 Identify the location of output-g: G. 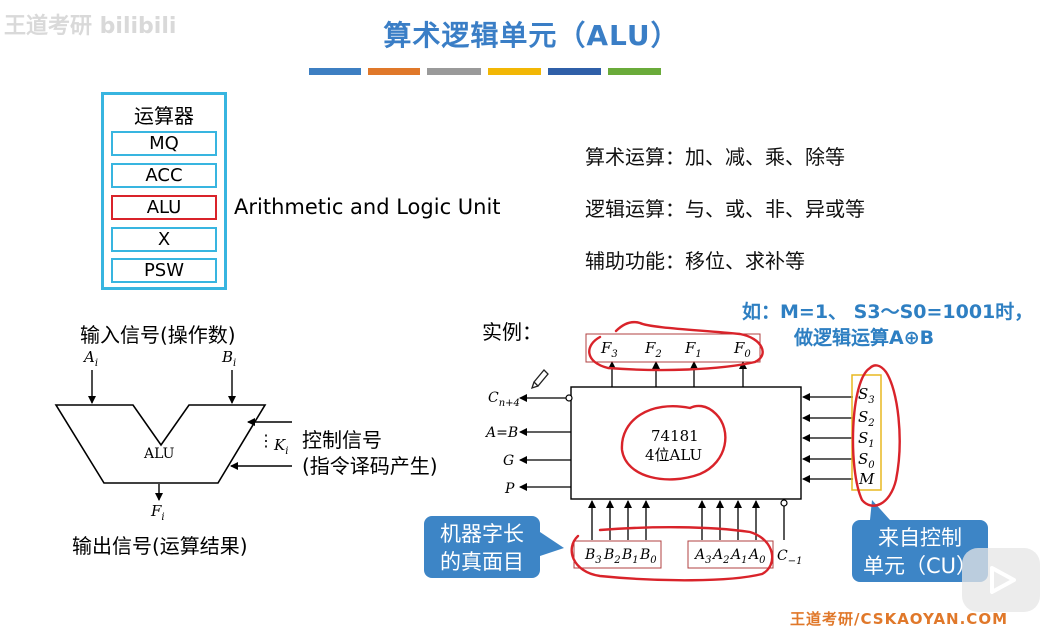
(508, 461).